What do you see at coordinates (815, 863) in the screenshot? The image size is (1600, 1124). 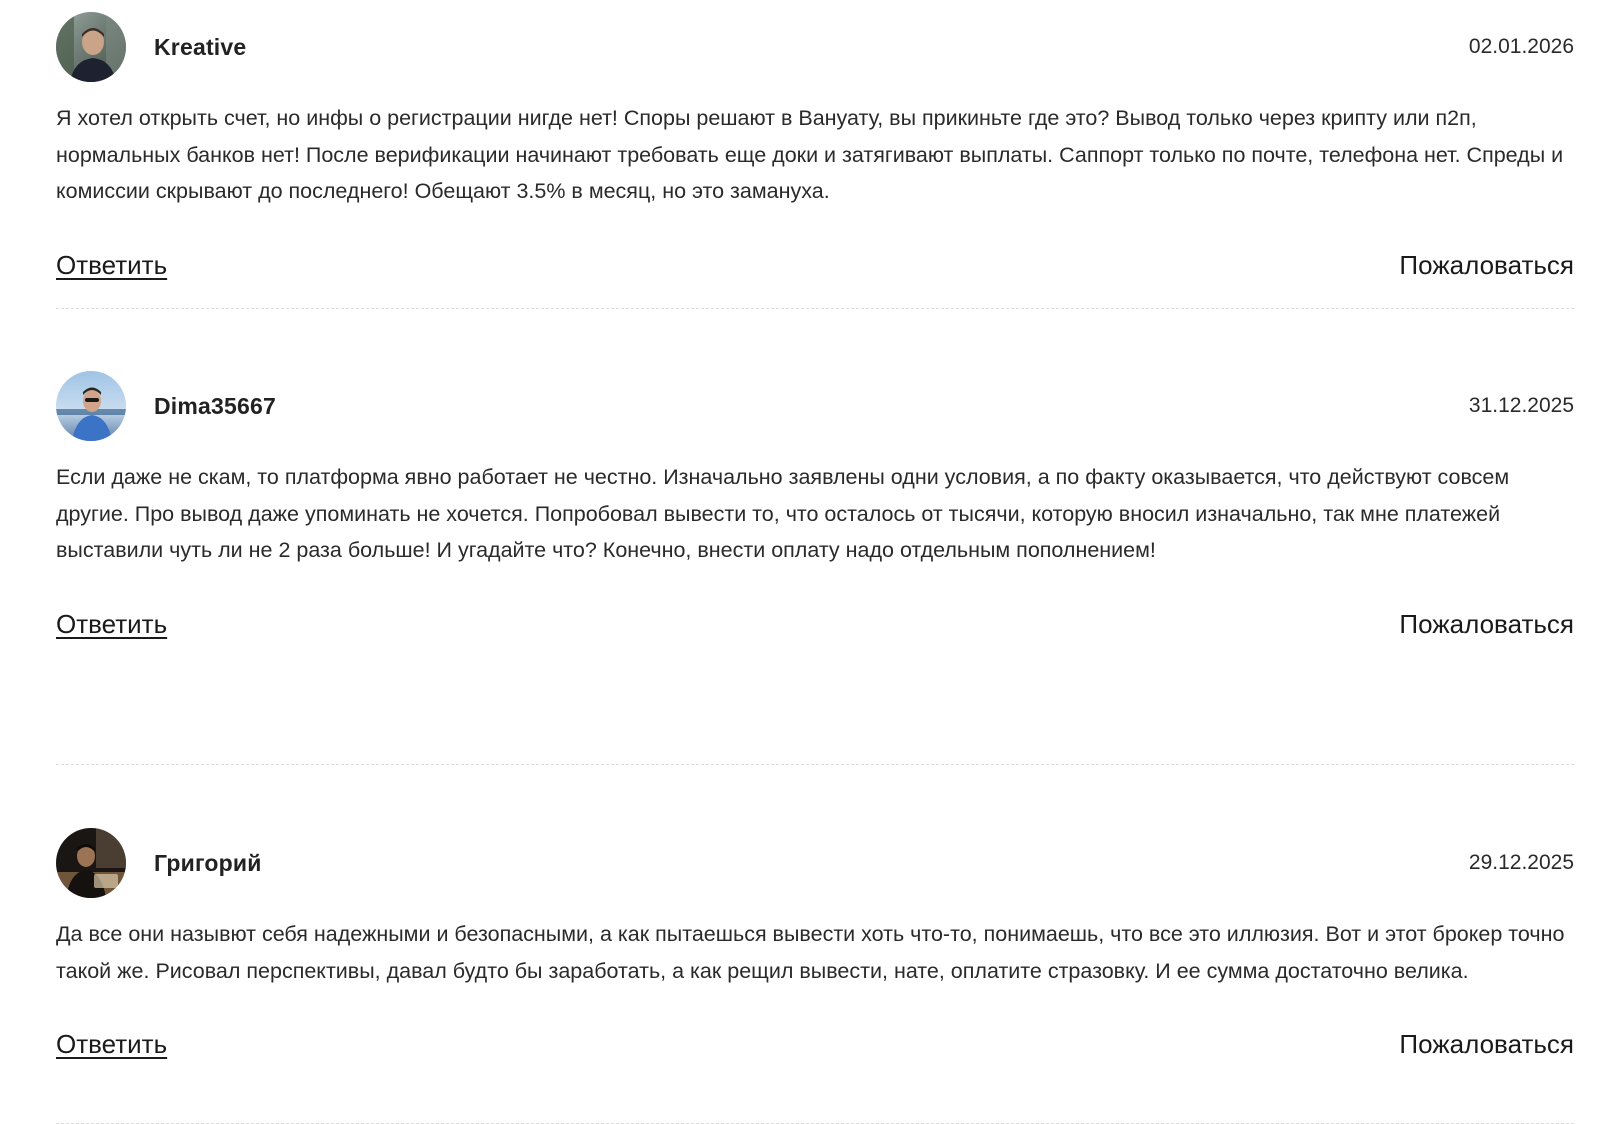 I see `comment-header: Григорий 29.12.2025` at bounding box center [815, 863].